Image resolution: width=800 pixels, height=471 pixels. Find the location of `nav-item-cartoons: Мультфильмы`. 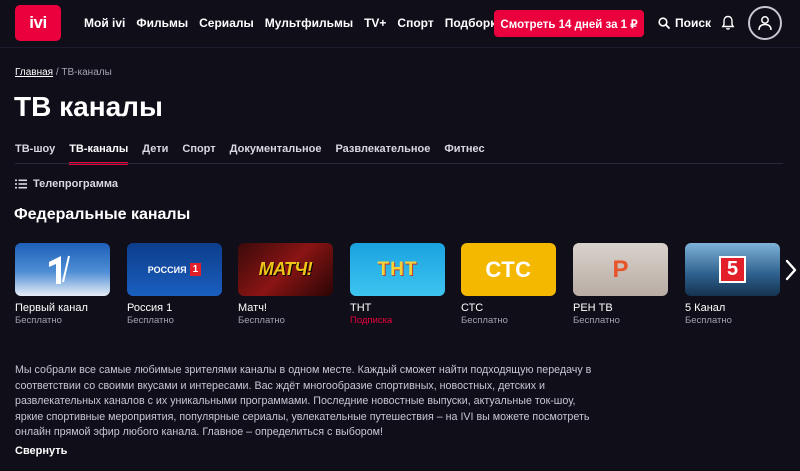

nav-item-cartoons: Мультфильмы is located at coordinates (309, 23).